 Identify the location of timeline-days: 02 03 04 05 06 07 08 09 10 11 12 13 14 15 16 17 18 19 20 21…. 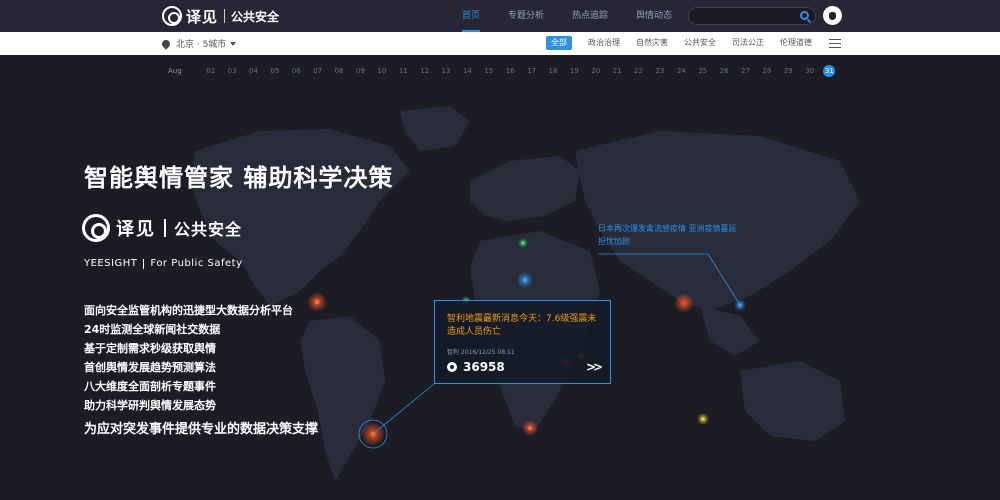
(518, 71).